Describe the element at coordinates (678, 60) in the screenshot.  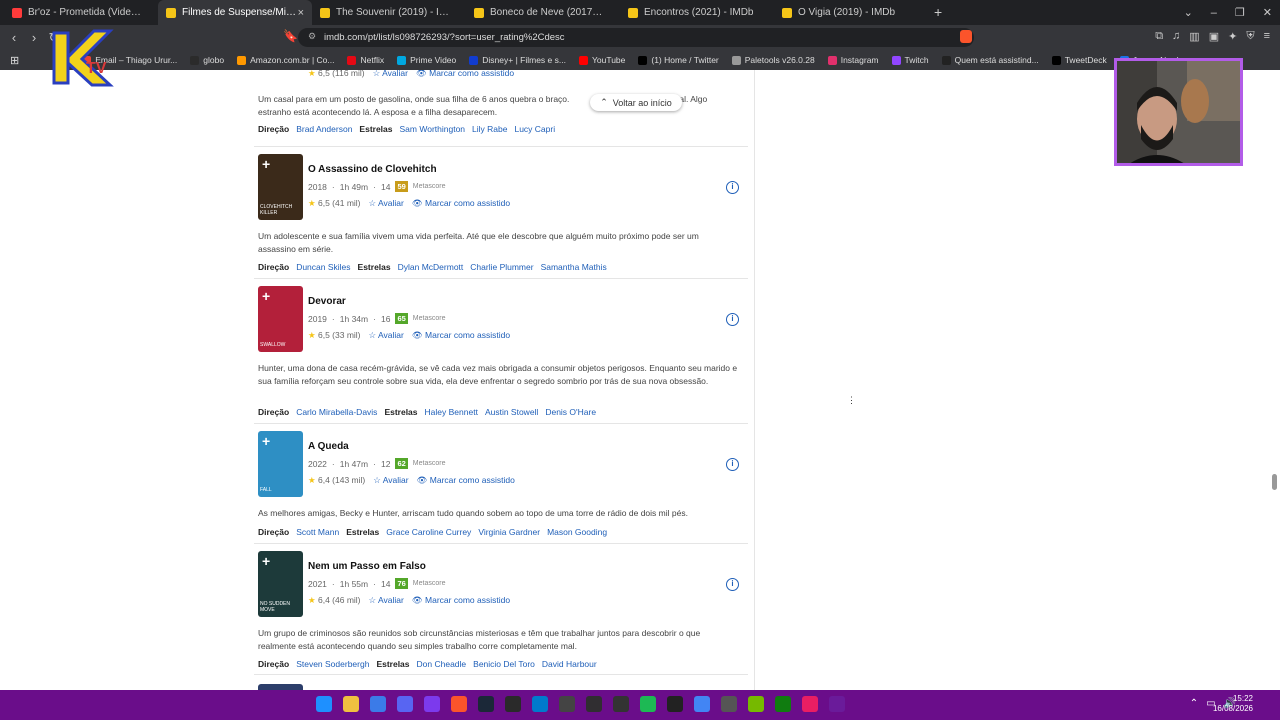
I see `bookmark-item: (1) Home / Twitter` at that location.